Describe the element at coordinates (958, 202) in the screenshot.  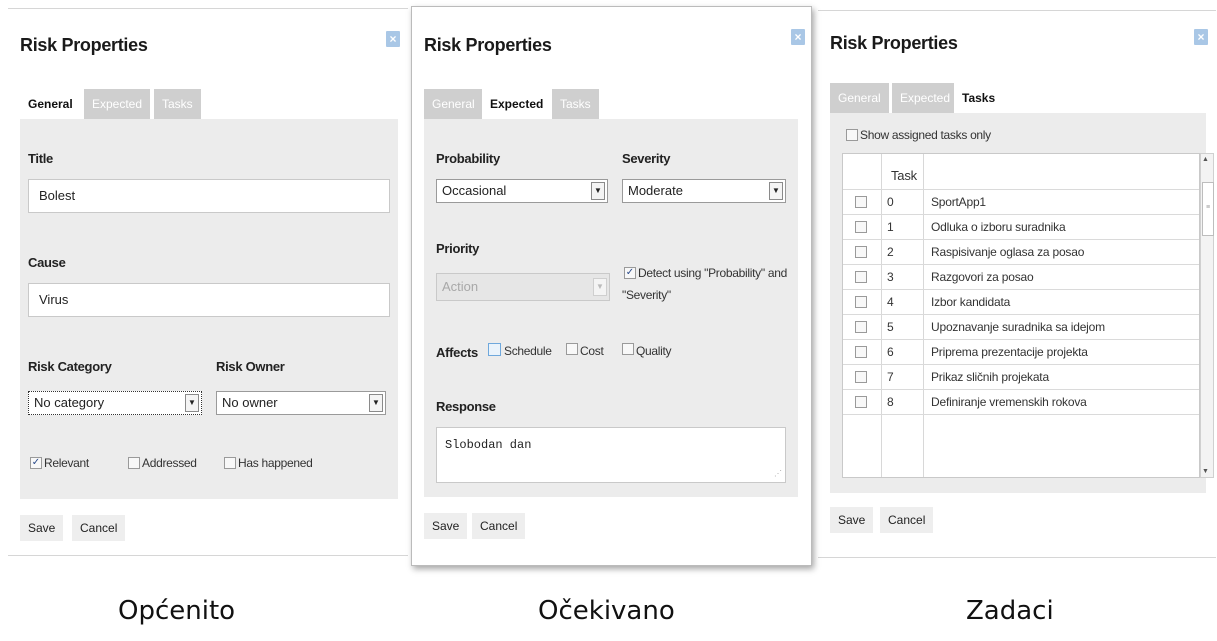
I see `task-name: SportApp1` at that location.